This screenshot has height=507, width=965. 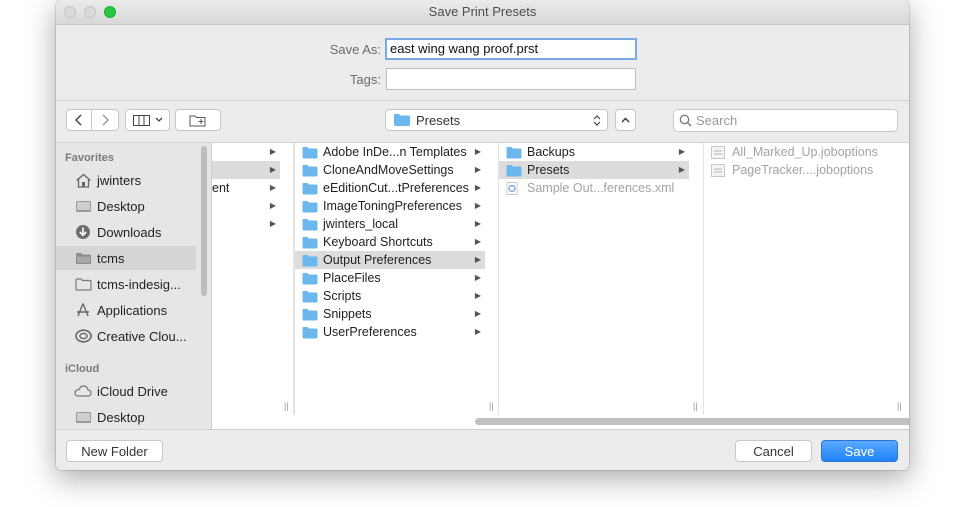 I want to click on list-item: ImageToningPreferences ▶, so click(x=390, y=206).